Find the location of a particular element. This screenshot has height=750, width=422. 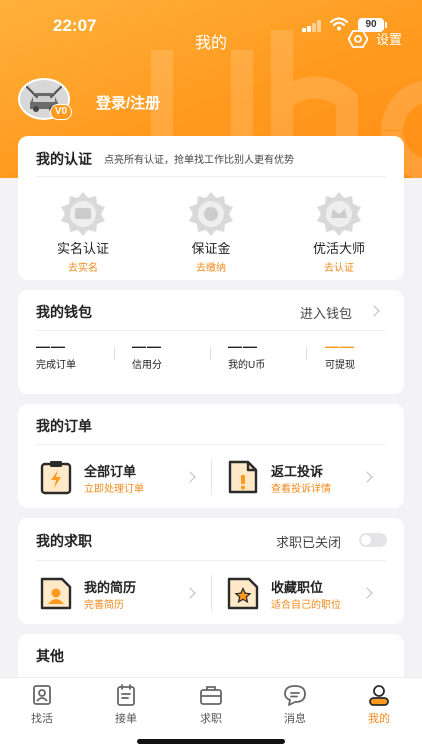

cert-item-master: 优活大师 去认证 is located at coordinates (339, 232).